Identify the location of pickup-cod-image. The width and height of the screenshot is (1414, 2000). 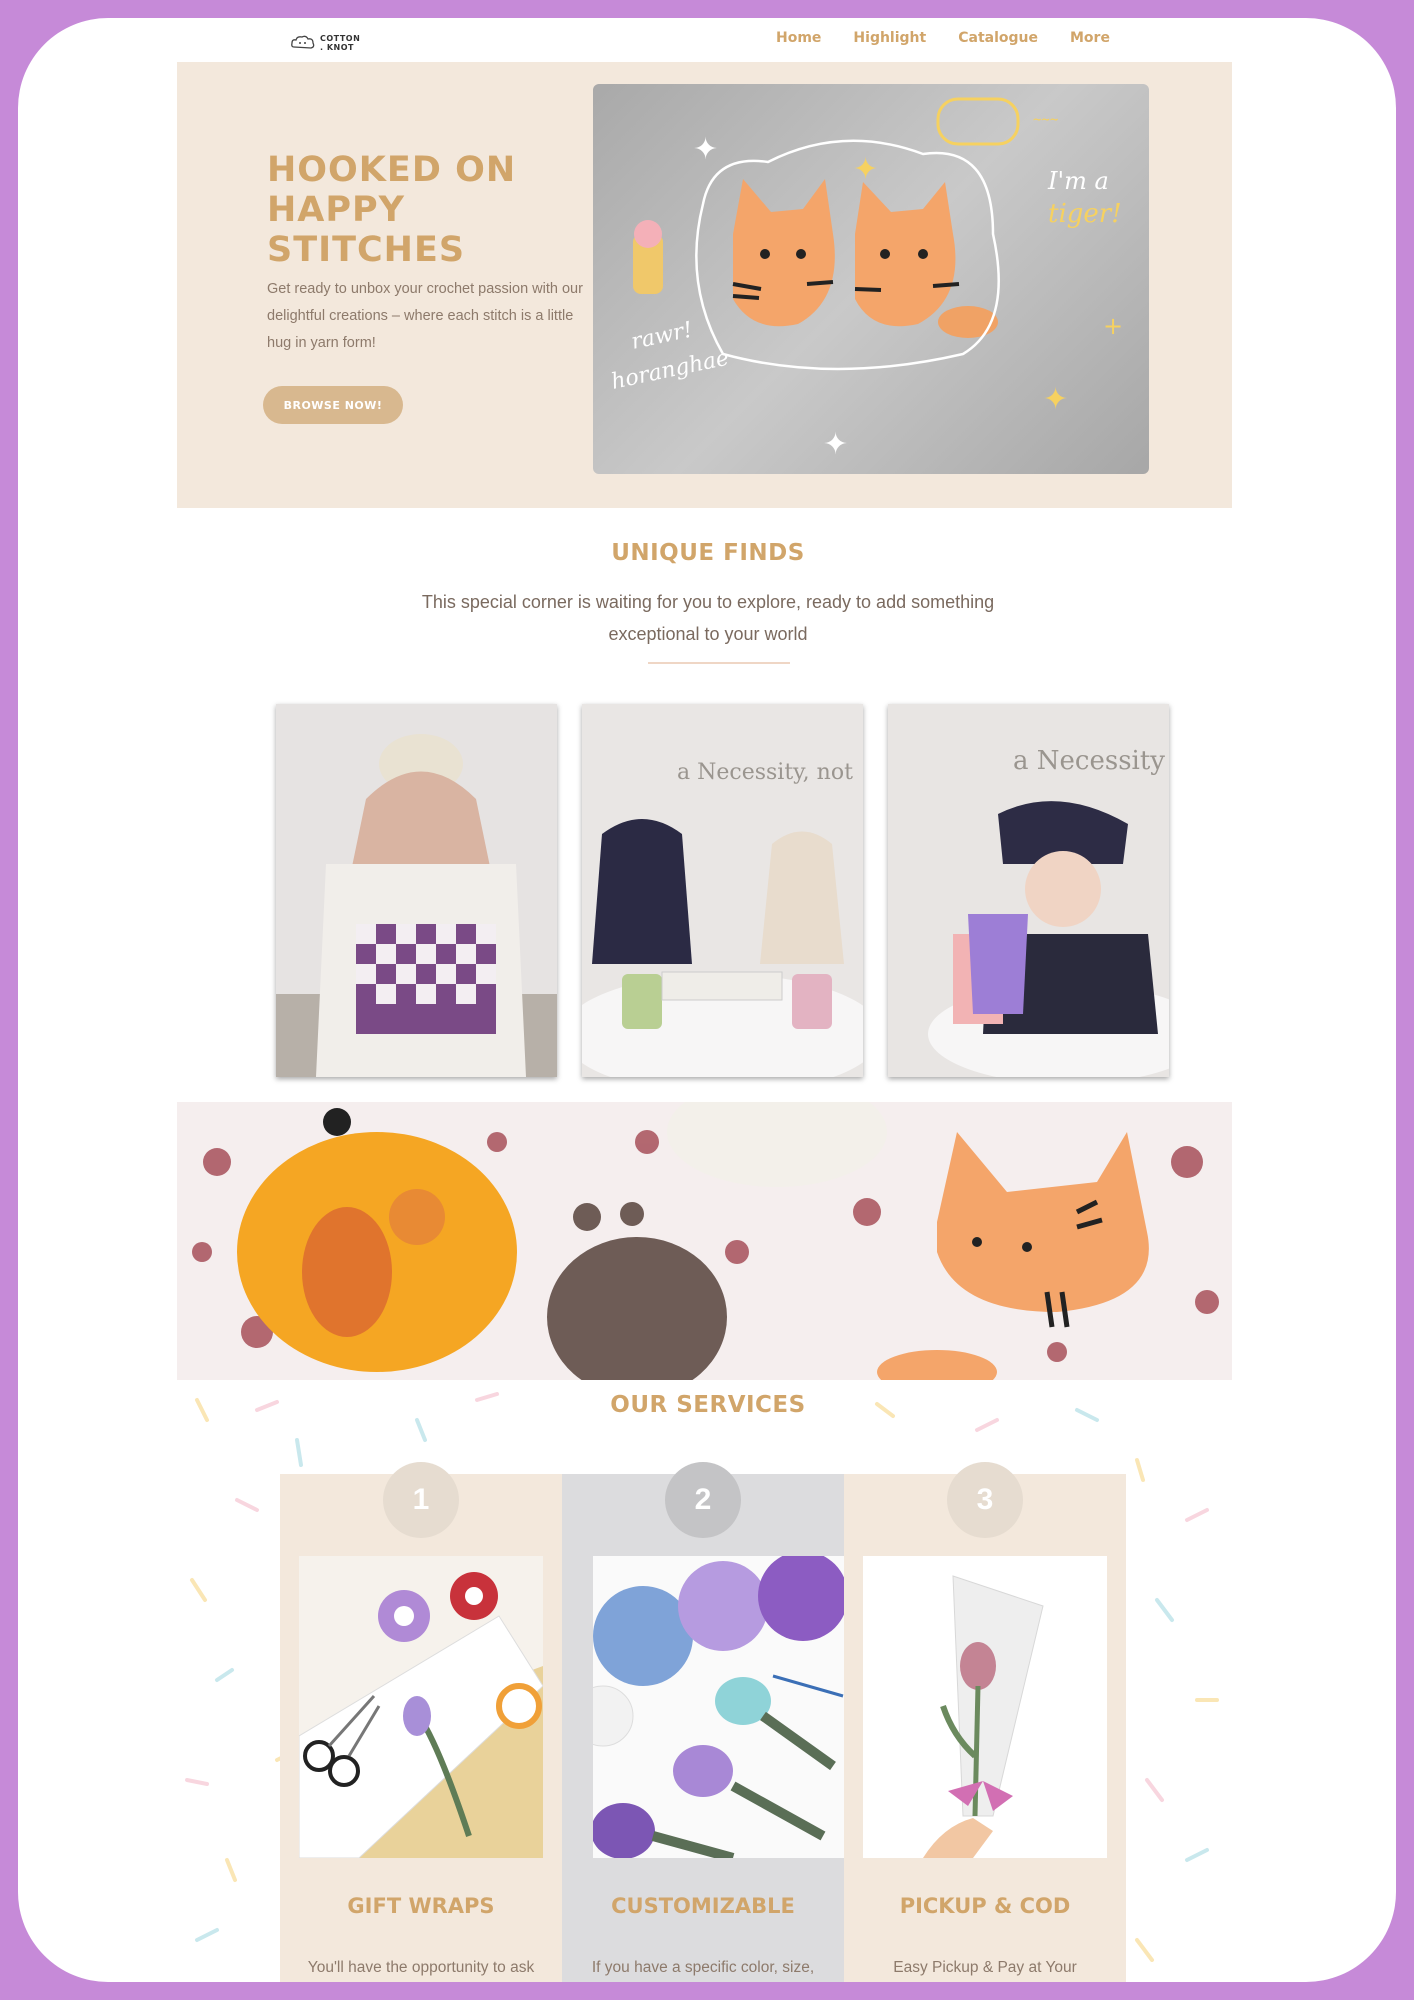
(985, 1707).